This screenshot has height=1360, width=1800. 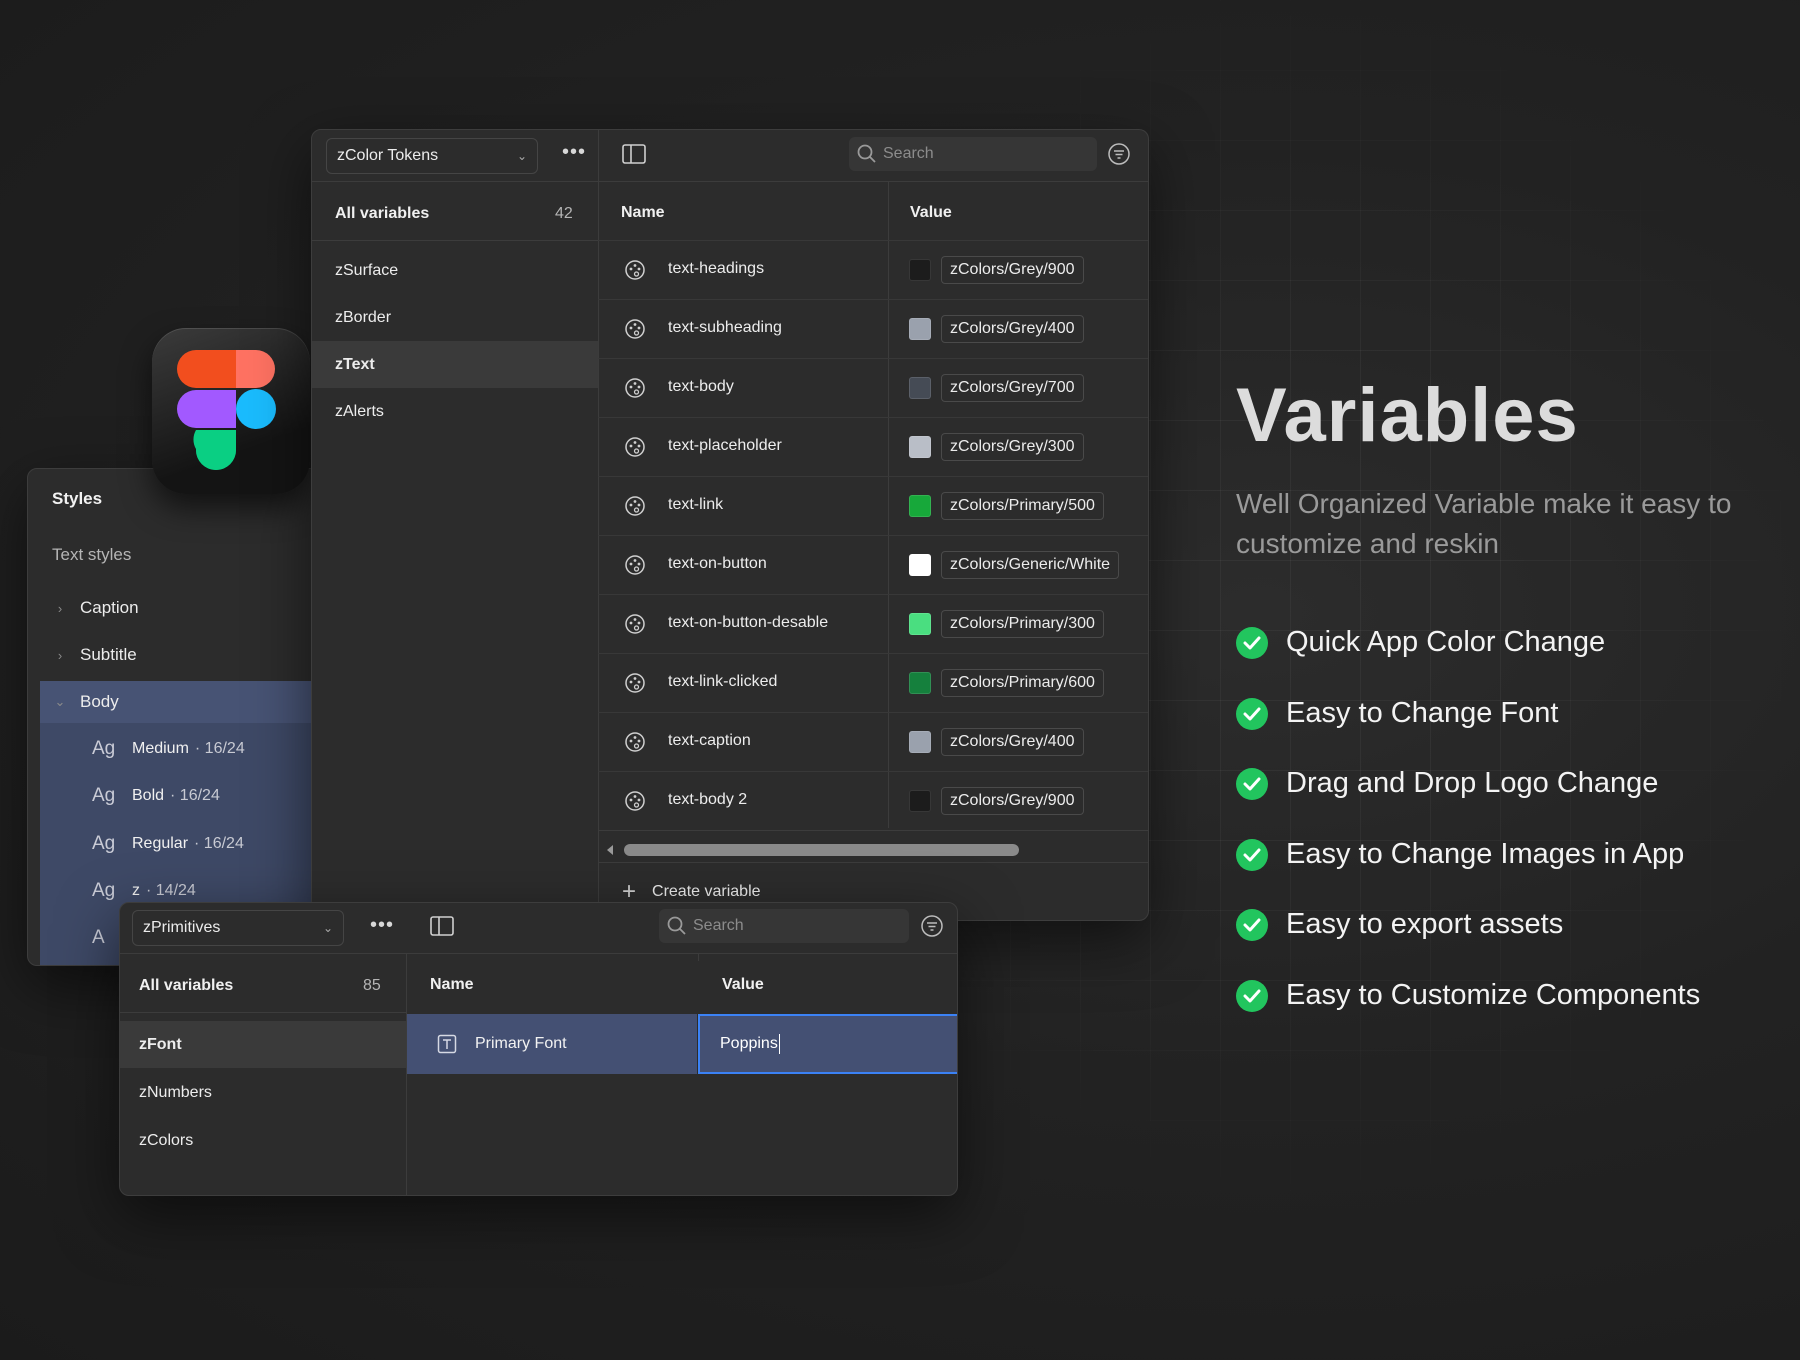 I want to click on variable-row: text-body zColors/Grey/700, so click(x=873, y=387).